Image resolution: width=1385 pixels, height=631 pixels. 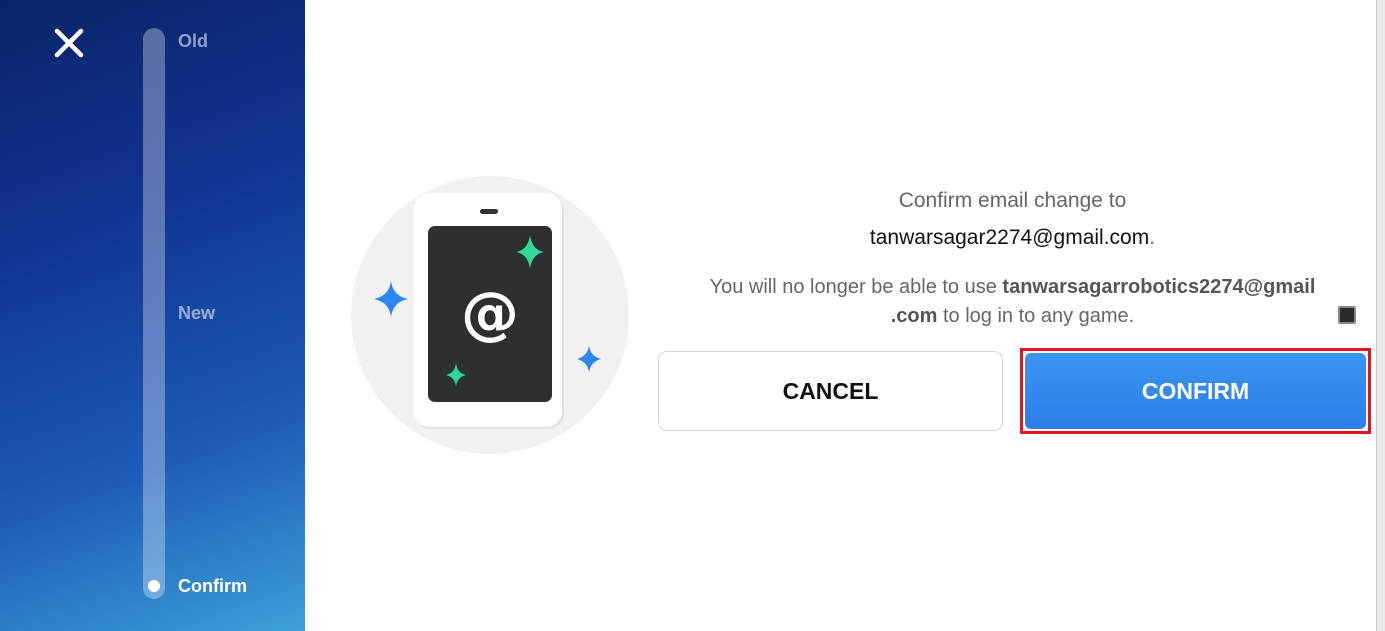 I want to click on progress-track, so click(x=154, y=313).